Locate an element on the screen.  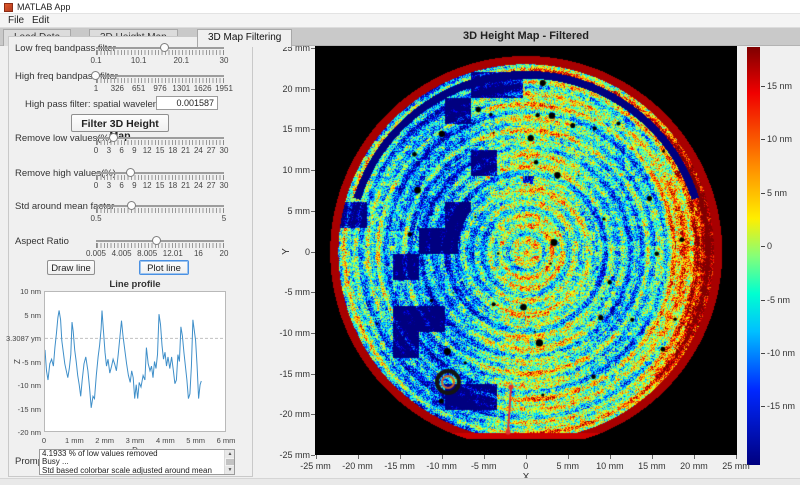
plot-line-button: Plot line is located at coordinates (164, 267).